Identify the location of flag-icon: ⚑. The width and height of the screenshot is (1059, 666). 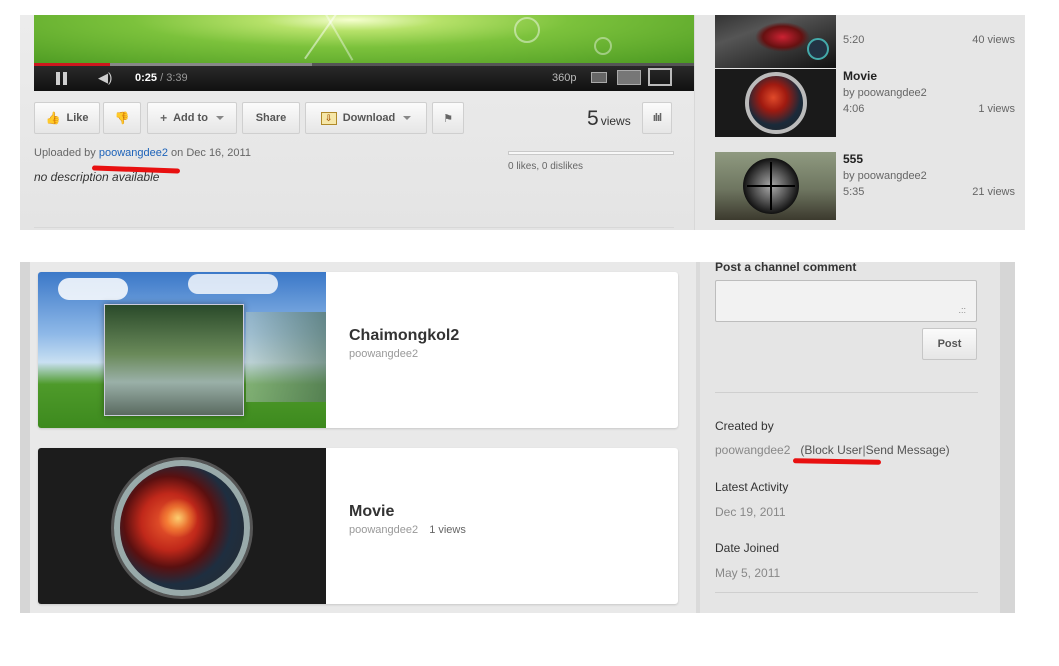
(448, 118).